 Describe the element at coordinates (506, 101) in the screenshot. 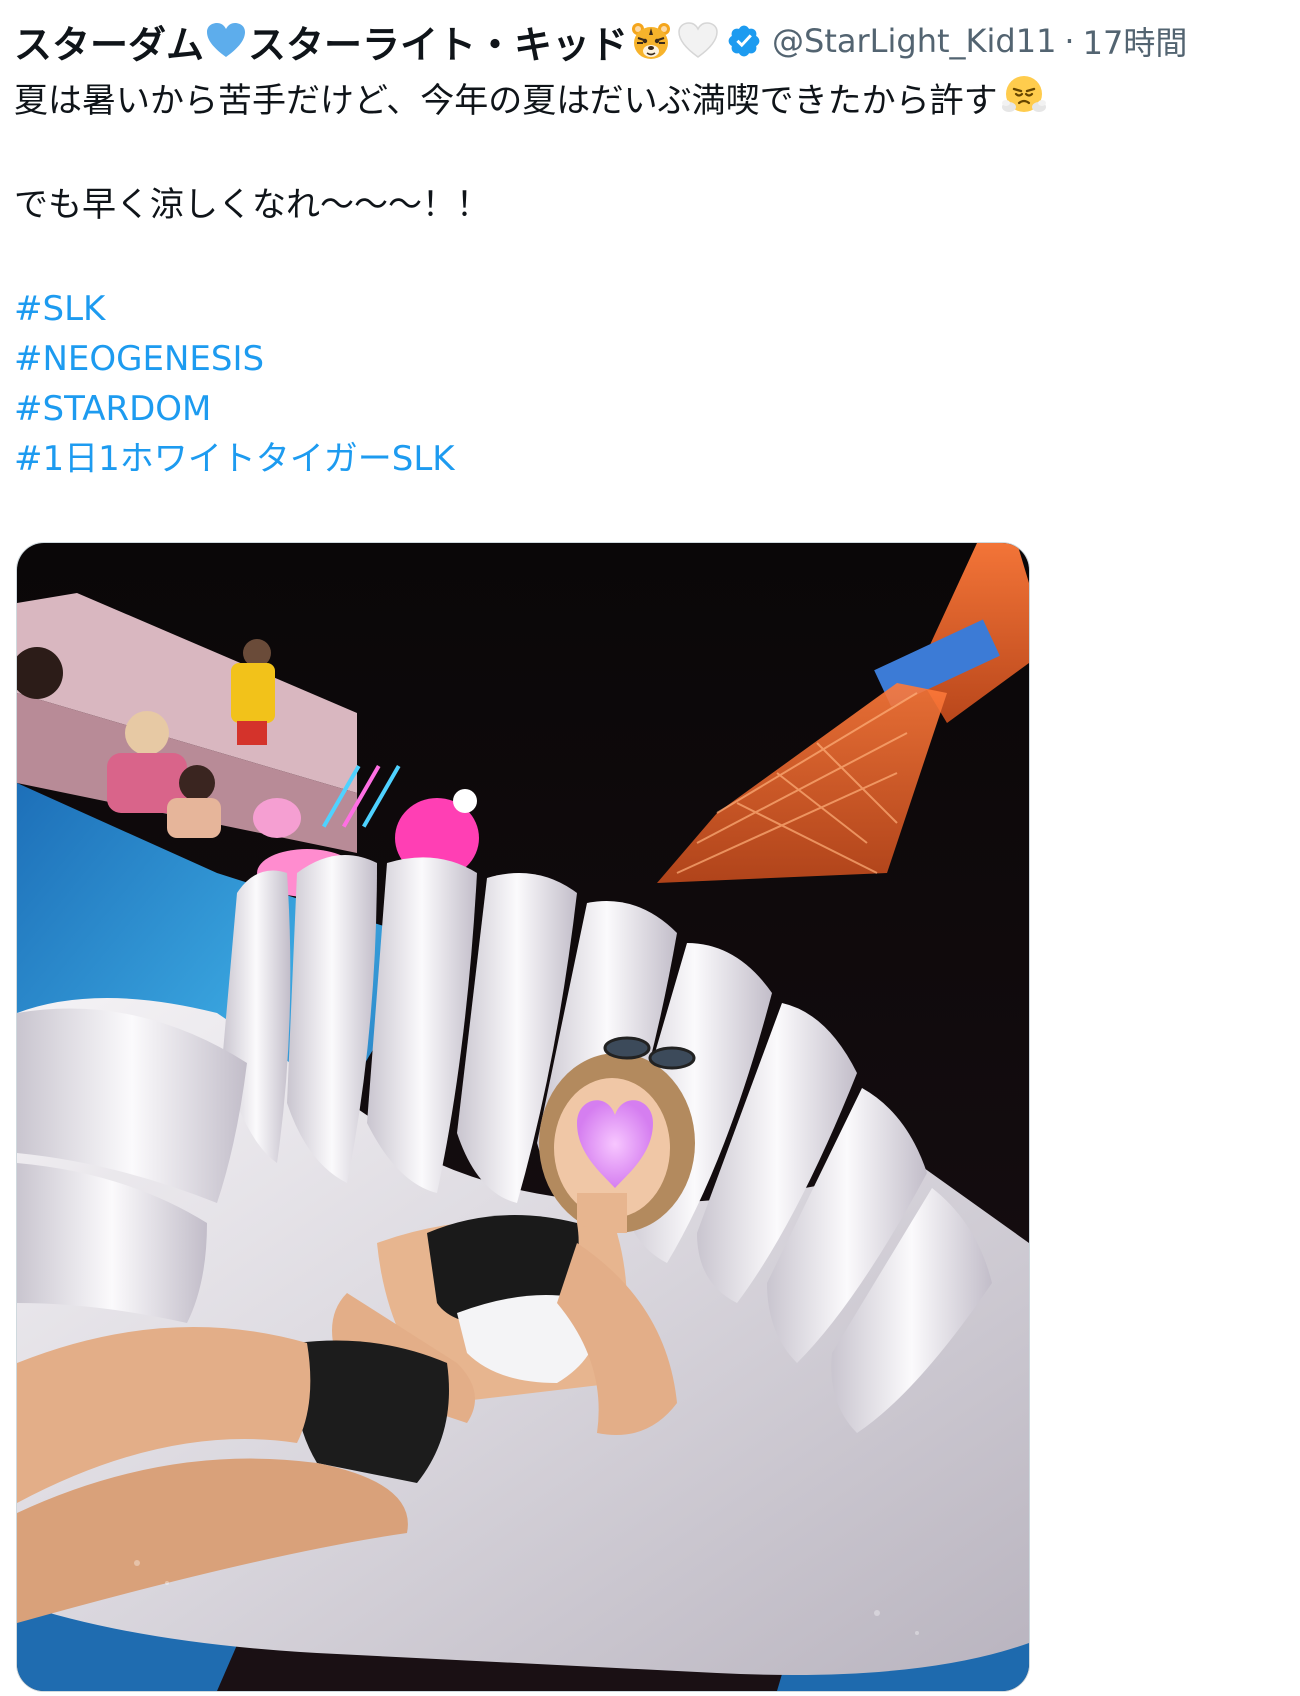

I see `tweet-text-line1-content: 夏は暑いから苦手だけど、今年の夏はだいぶ満喫できたから許す` at that location.